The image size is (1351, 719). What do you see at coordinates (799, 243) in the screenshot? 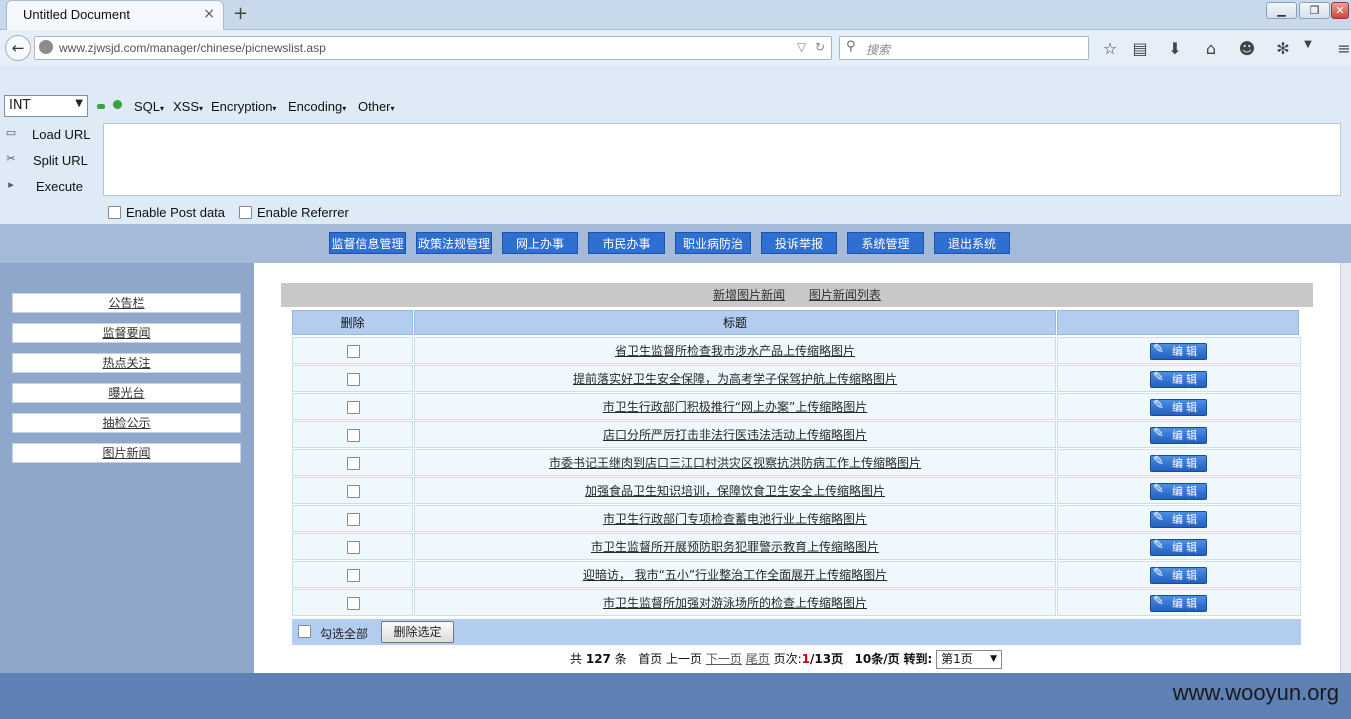
I see `nav-complaints: 投诉举报` at bounding box center [799, 243].